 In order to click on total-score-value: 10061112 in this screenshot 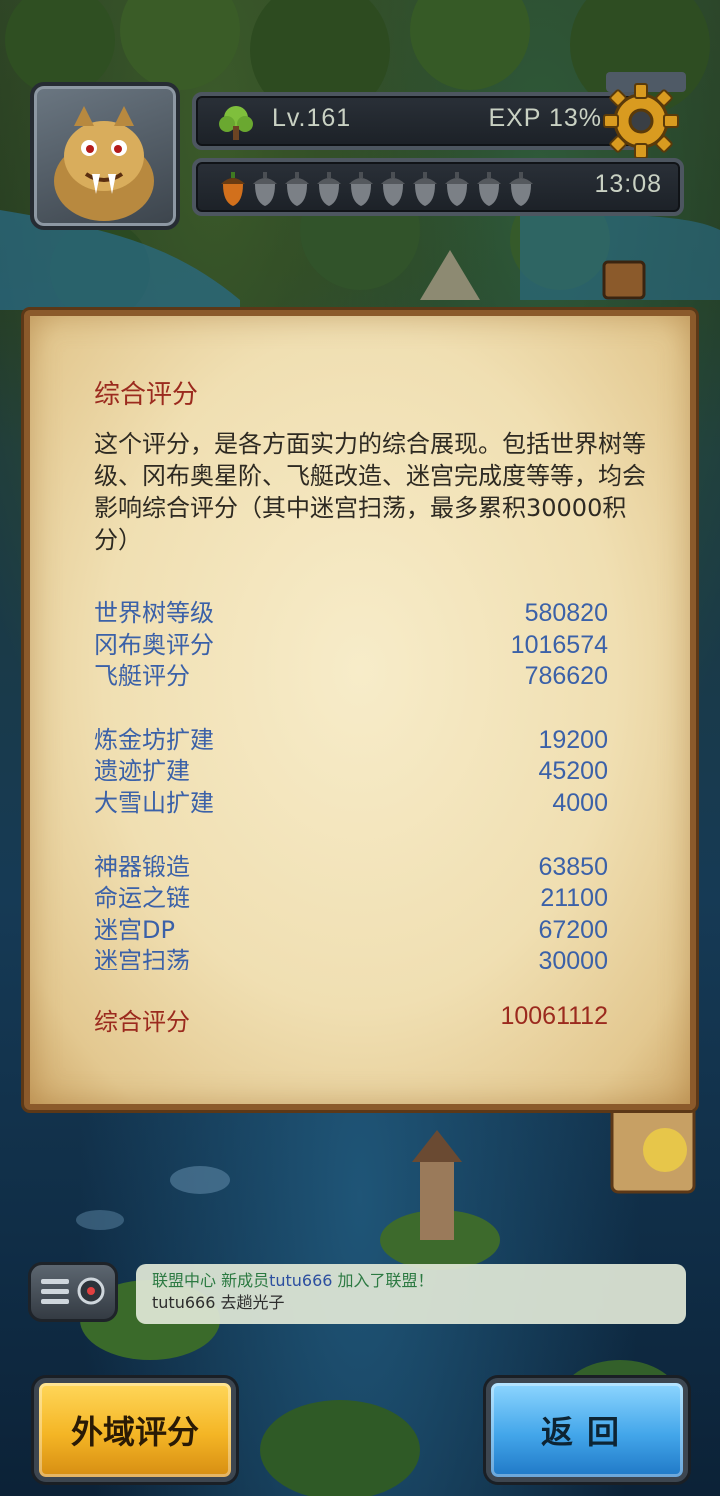, I will do `click(554, 1016)`.